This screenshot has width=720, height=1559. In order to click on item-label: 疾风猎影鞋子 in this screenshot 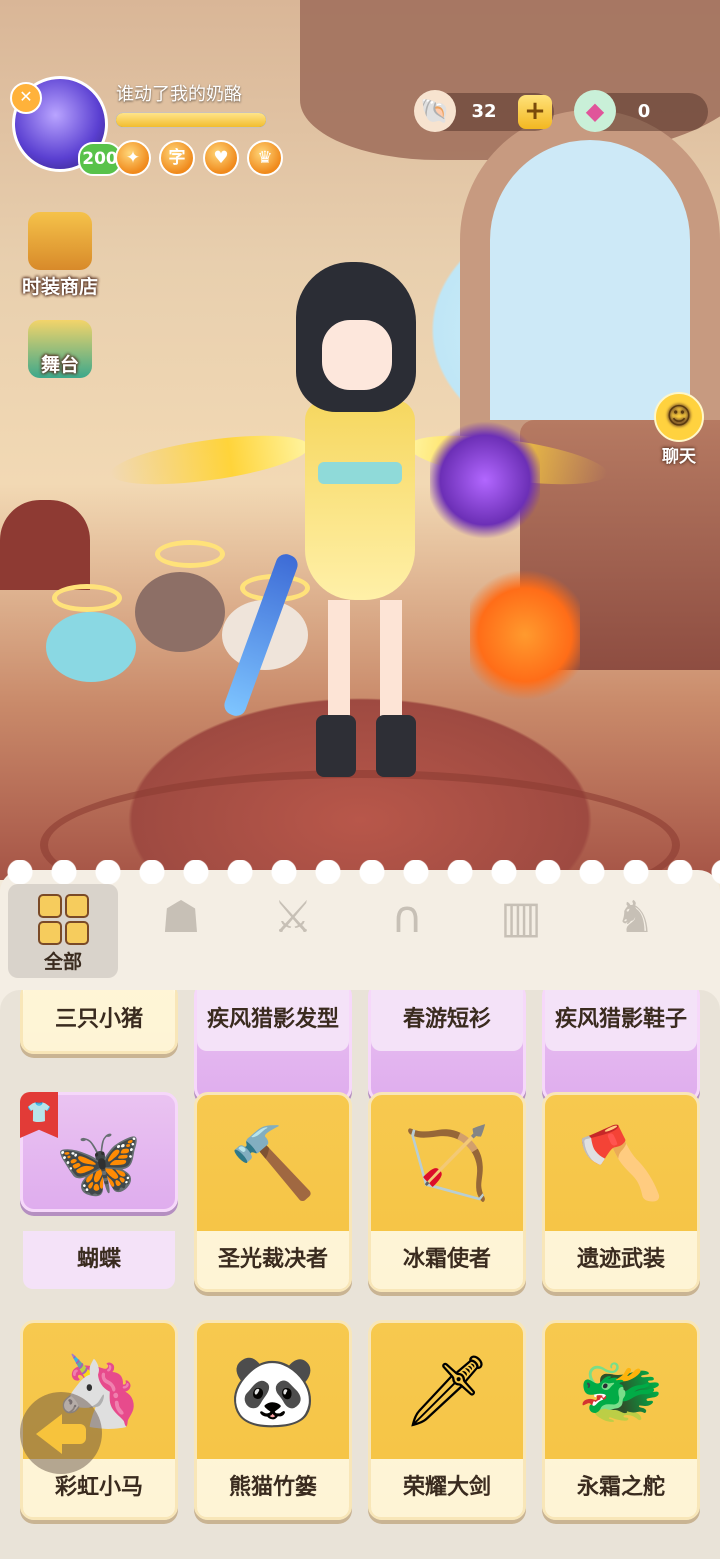, I will do `click(621, 1020)`.